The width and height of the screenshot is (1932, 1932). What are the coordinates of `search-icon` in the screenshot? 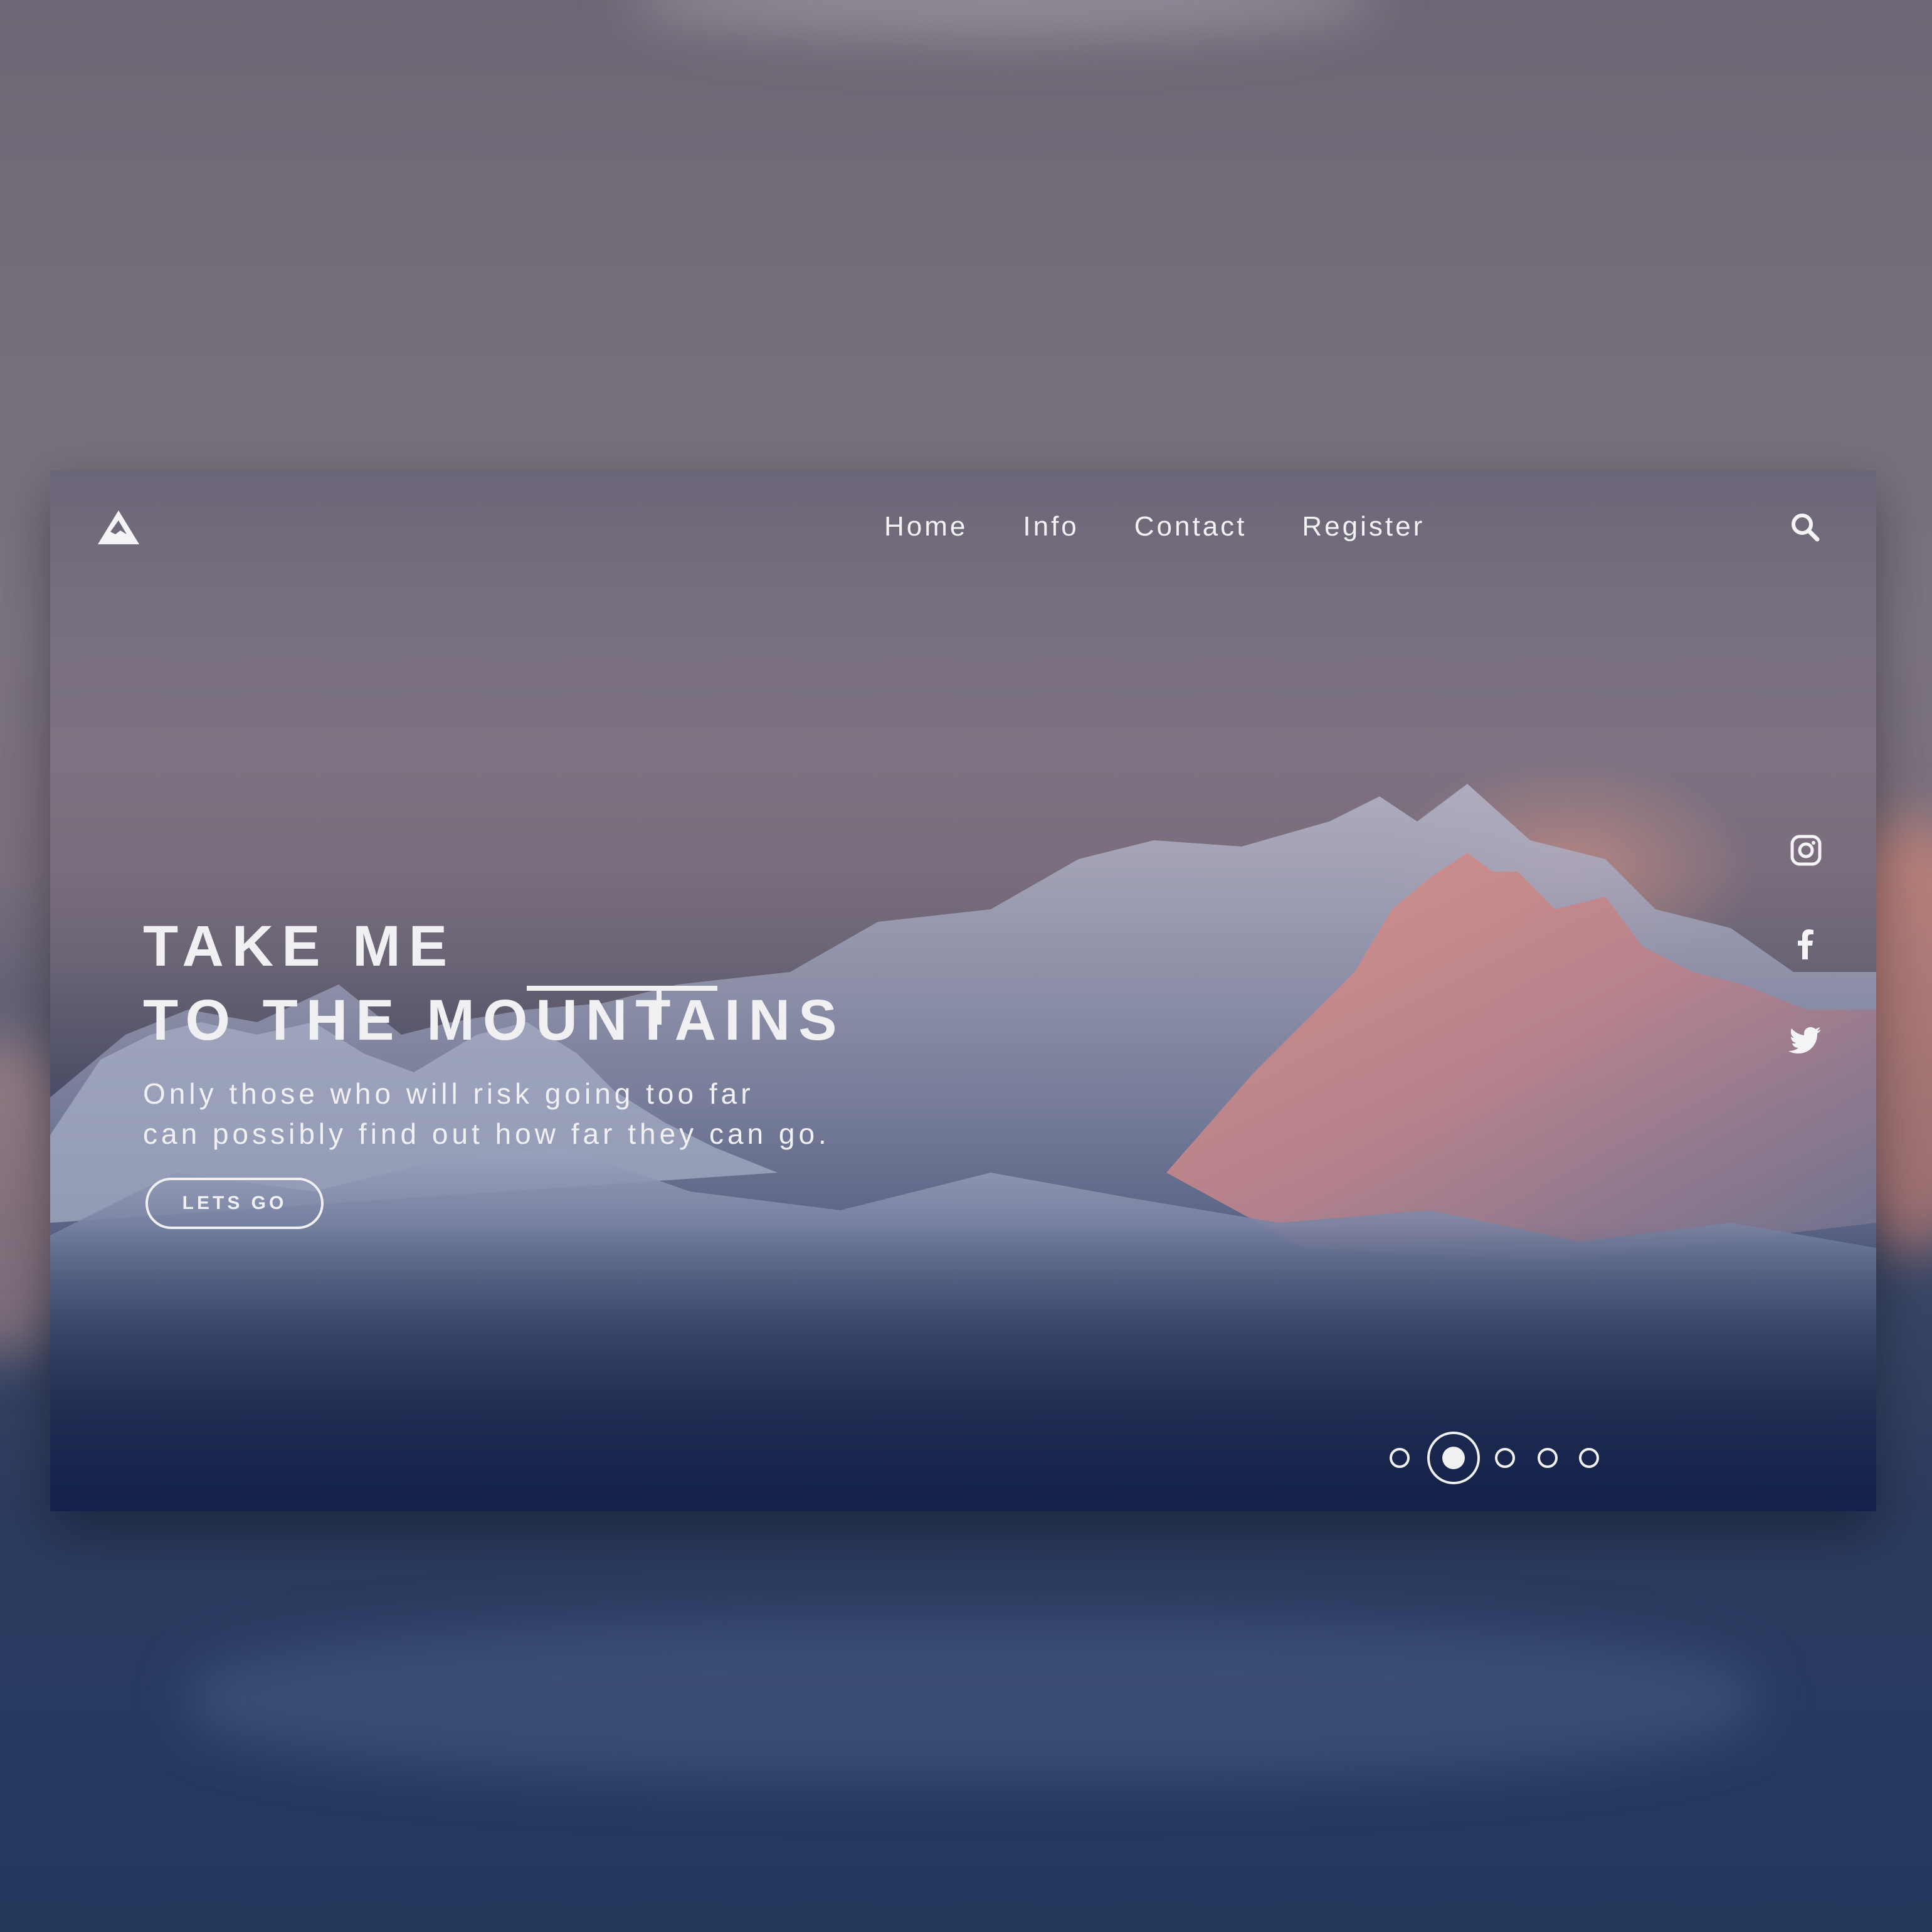 It's located at (1805, 527).